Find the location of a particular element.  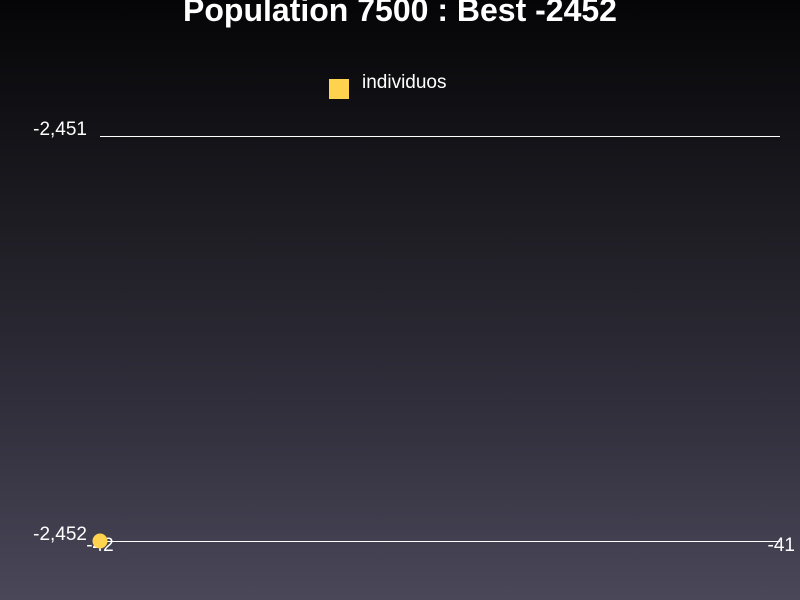

y-tick-label-0: -2,451 is located at coordinates (60, 129).